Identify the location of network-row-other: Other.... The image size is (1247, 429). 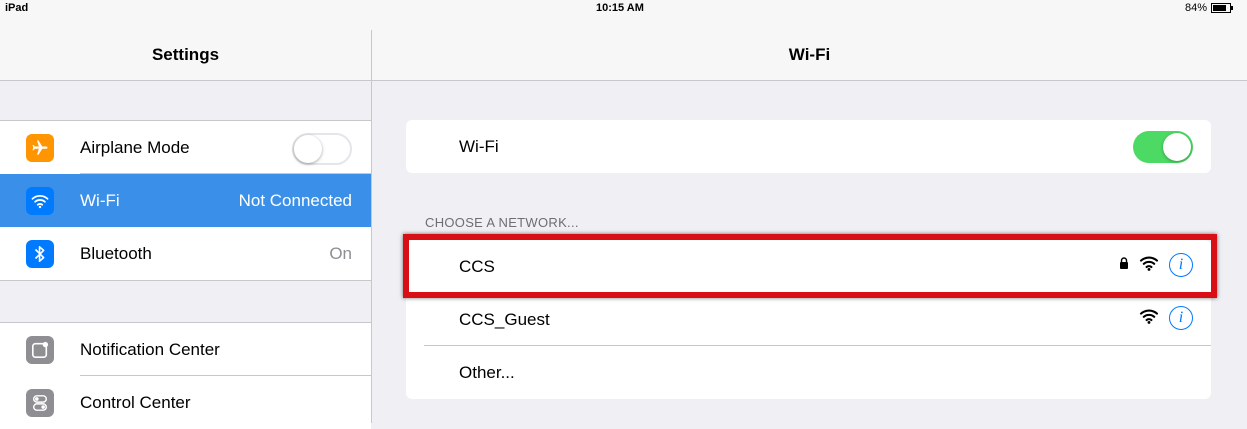
(808, 372).